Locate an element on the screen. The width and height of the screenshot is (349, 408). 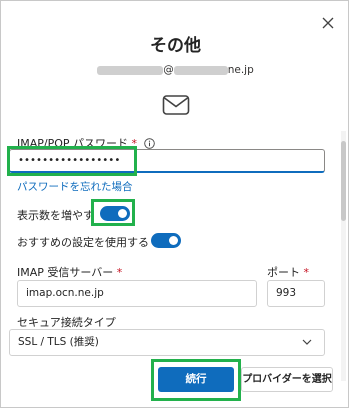
chevron-down-icon is located at coordinates (307, 342).